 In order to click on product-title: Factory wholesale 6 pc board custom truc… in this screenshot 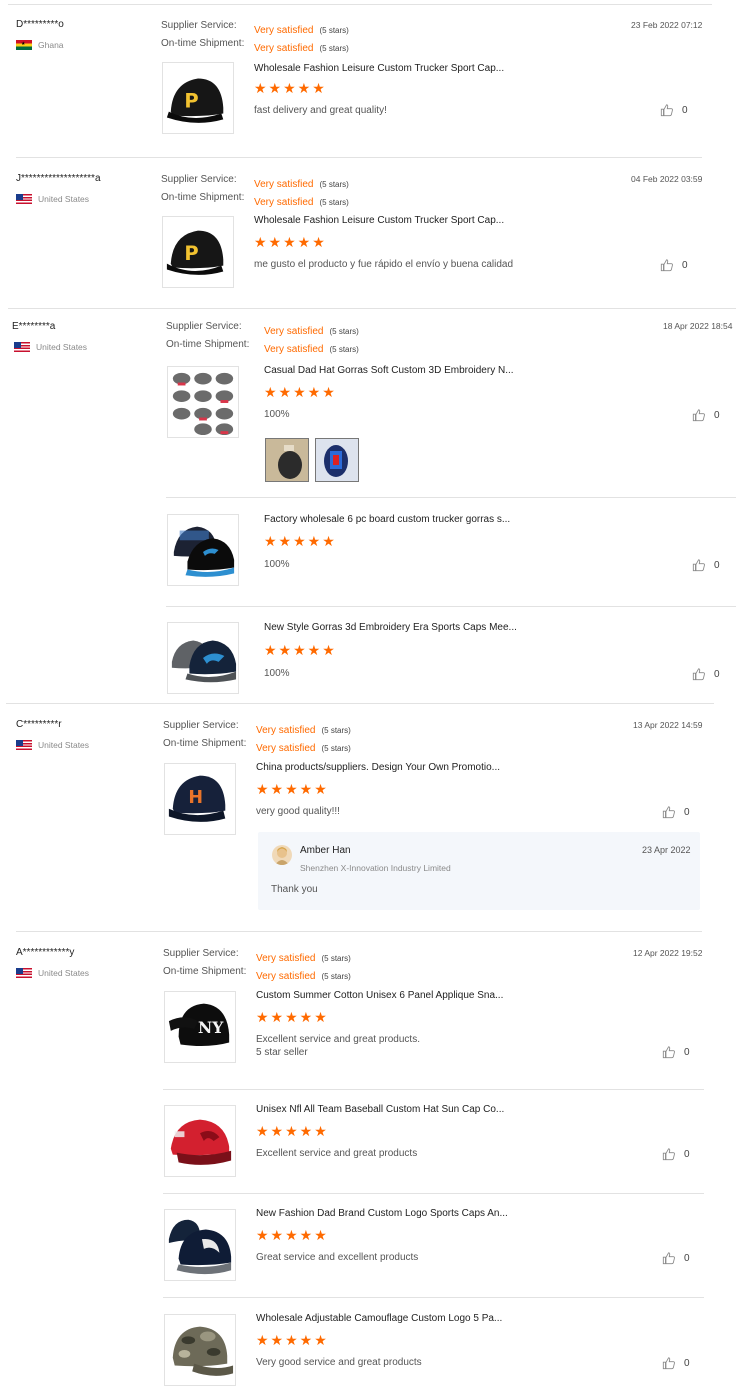, I will do `click(387, 519)`.